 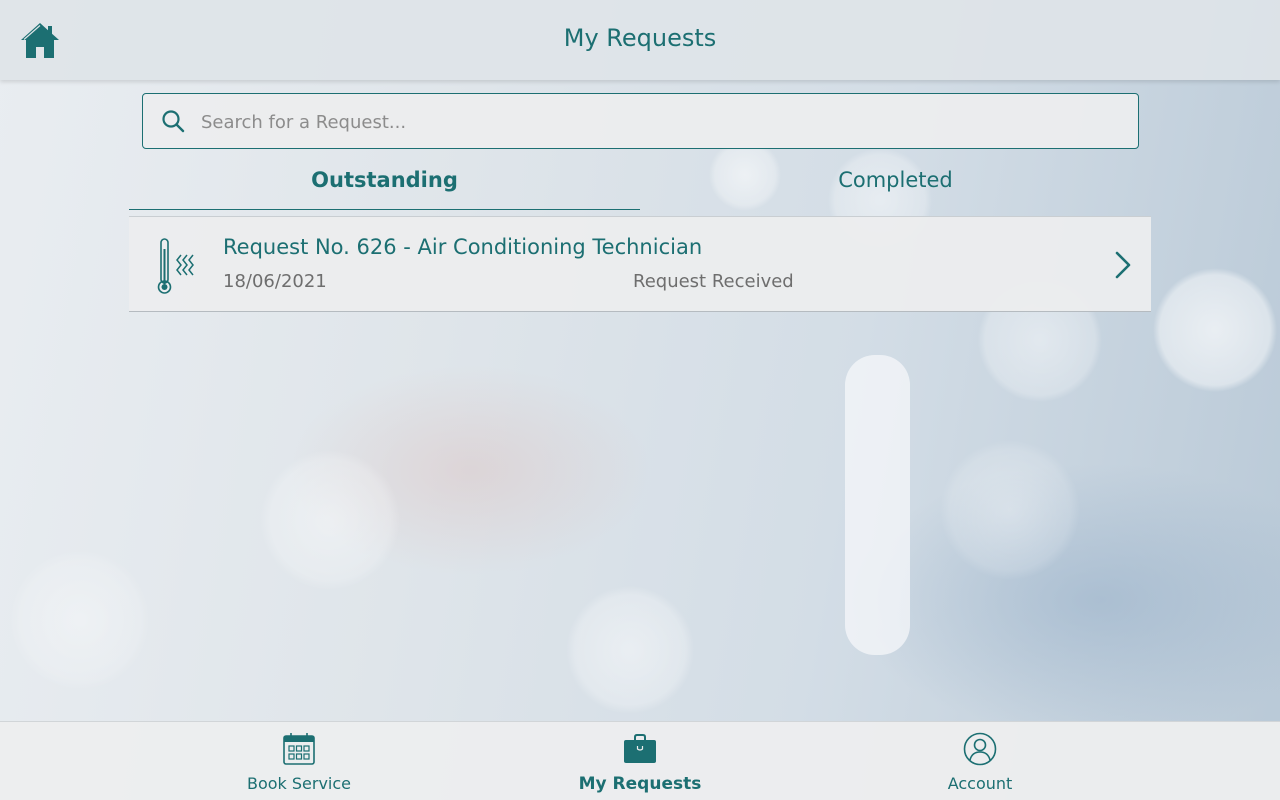 I want to click on page-title: My Requests, so click(x=640, y=38).